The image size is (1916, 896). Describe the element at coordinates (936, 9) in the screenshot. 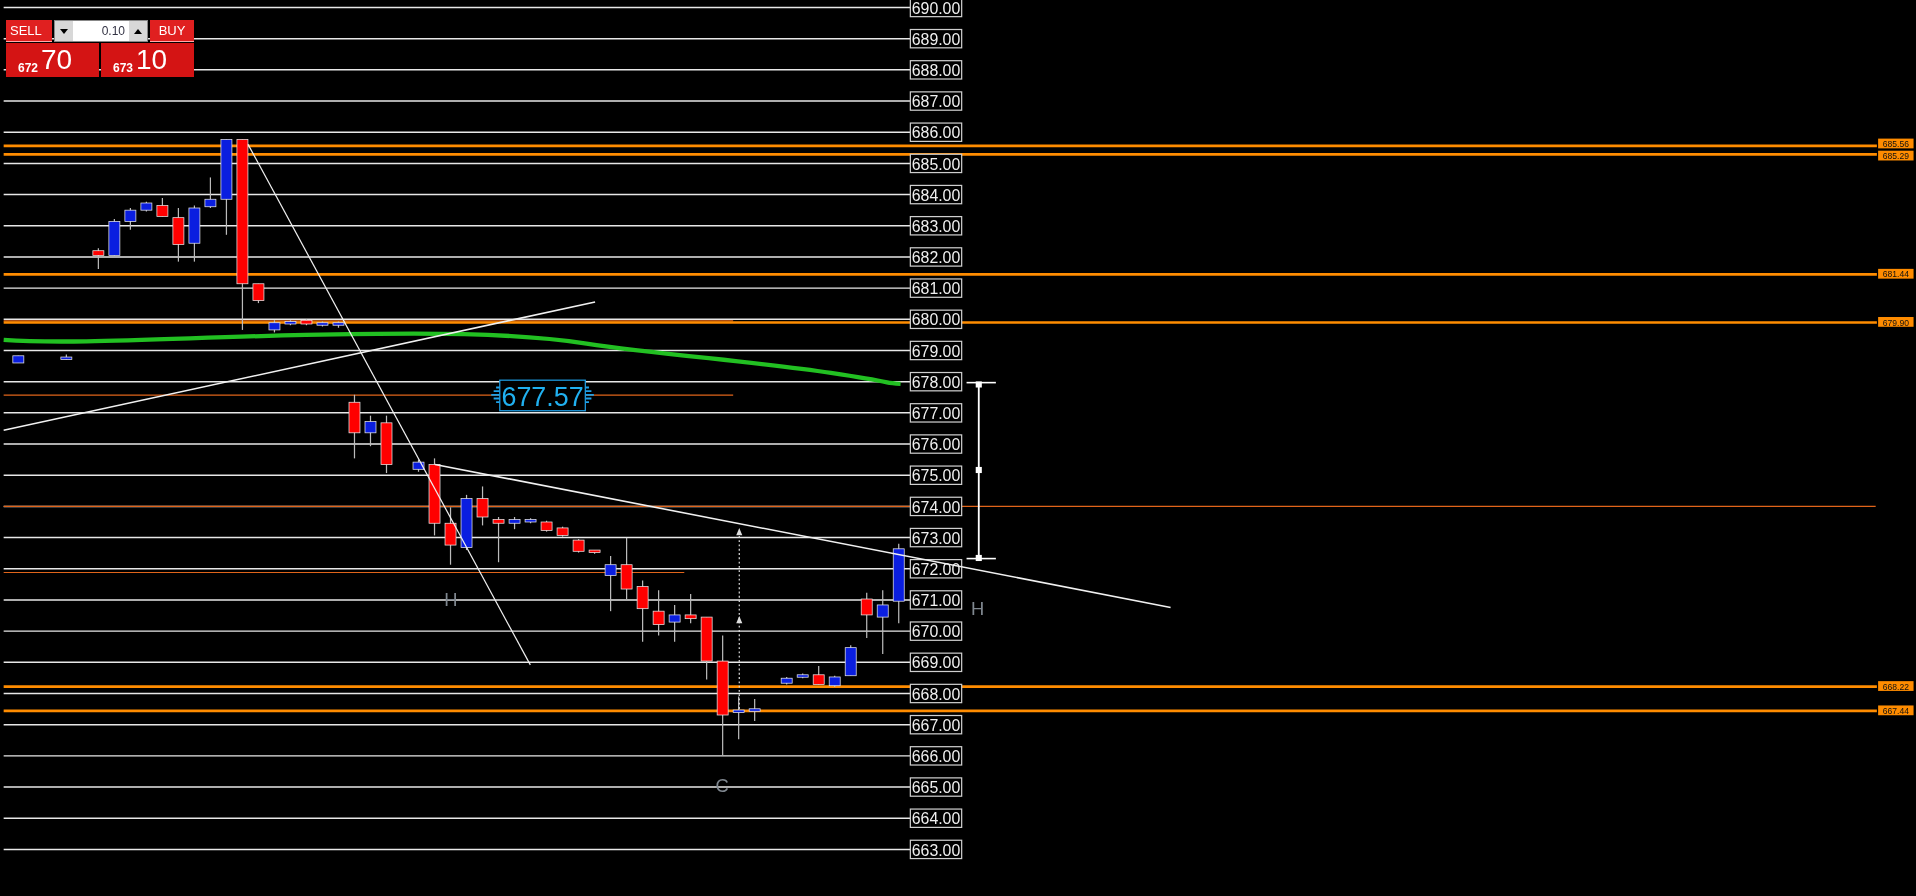

I see `price-label: 690.00` at that location.